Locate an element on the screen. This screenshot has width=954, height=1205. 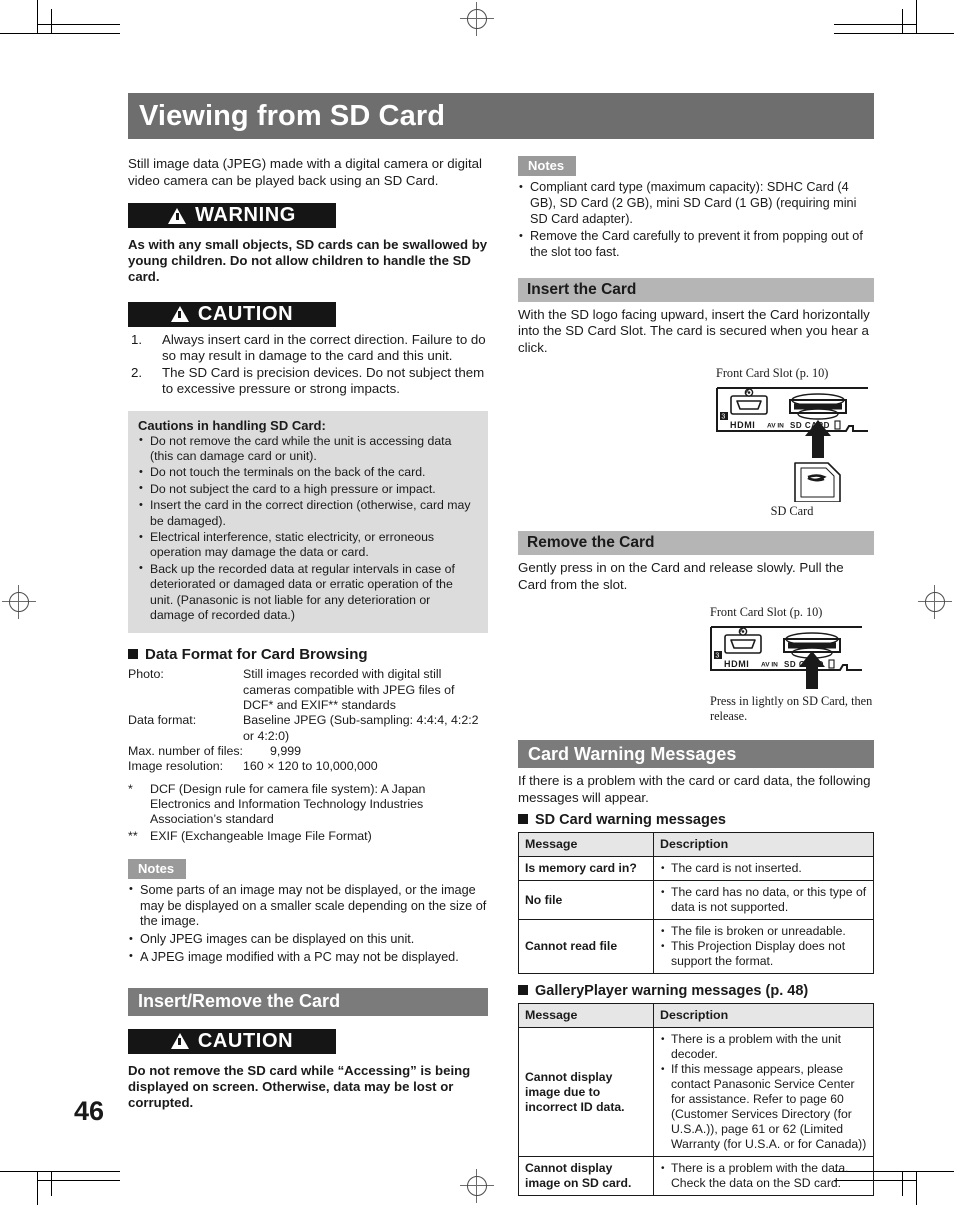
handling-cautions-heading: Cautions in handling SD Card: is located at coordinates (232, 425).